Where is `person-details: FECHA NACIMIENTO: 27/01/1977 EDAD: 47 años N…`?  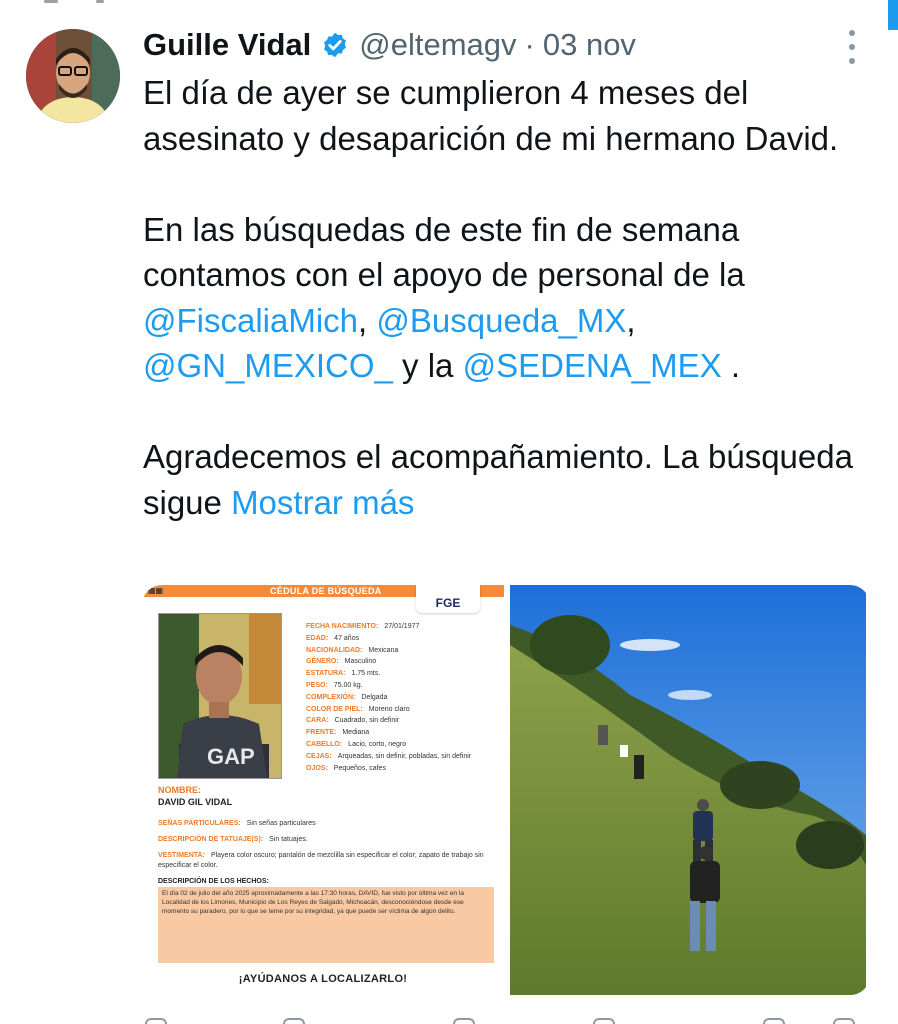 person-details: FECHA NACIMIENTO: 27/01/1977 EDAD: 47 años N… is located at coordinates (401, 697).